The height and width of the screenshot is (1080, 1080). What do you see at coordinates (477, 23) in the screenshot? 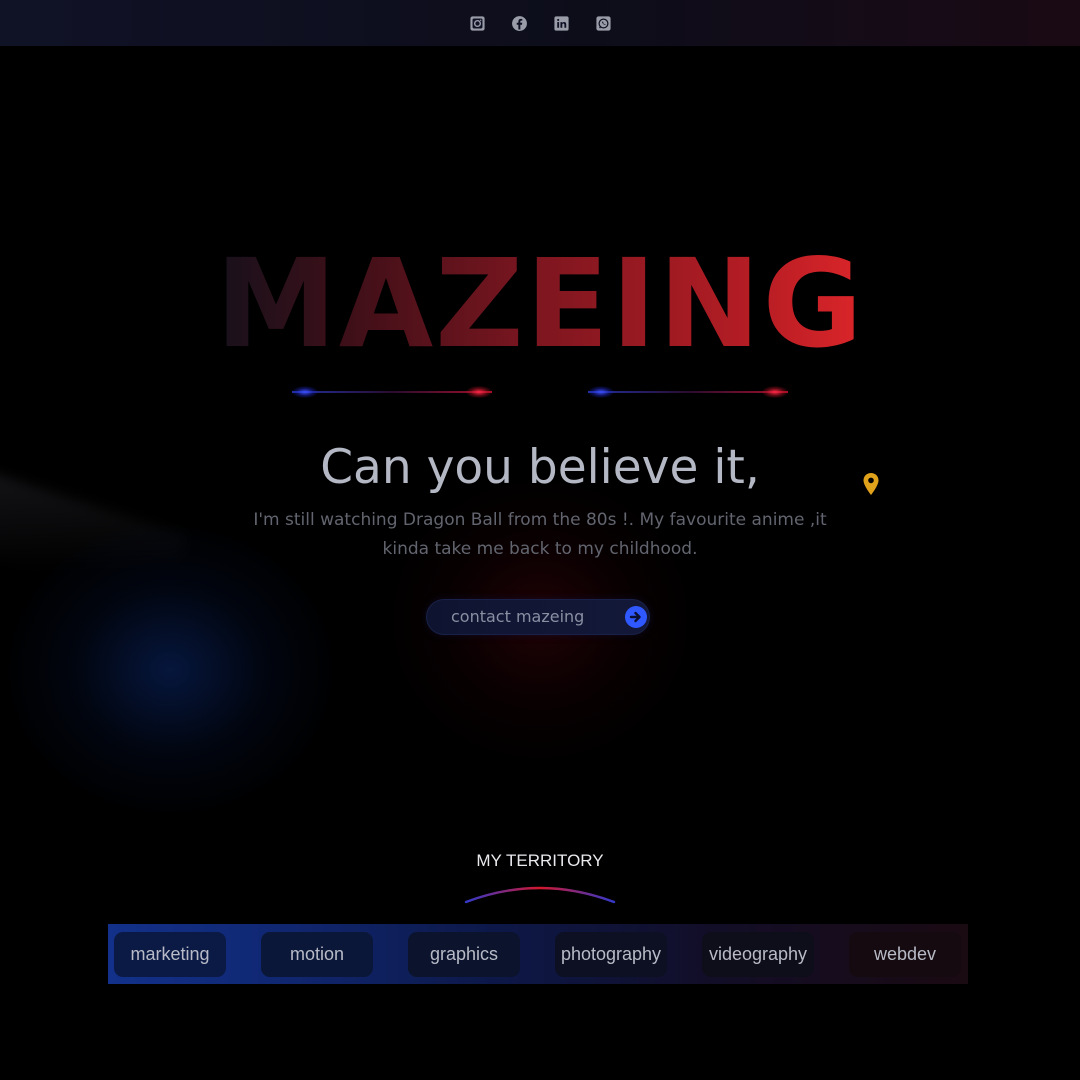
I see `instagram-icon` at bounding box center [477, 23].